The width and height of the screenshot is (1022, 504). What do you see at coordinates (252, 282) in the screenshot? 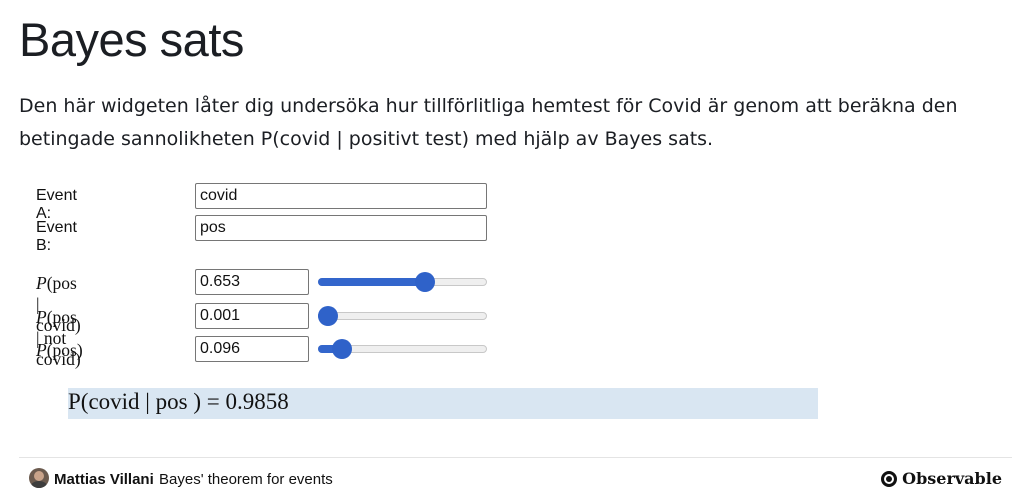
I see `prob-input-pos-given-covid` at bounding box center [252, 282].